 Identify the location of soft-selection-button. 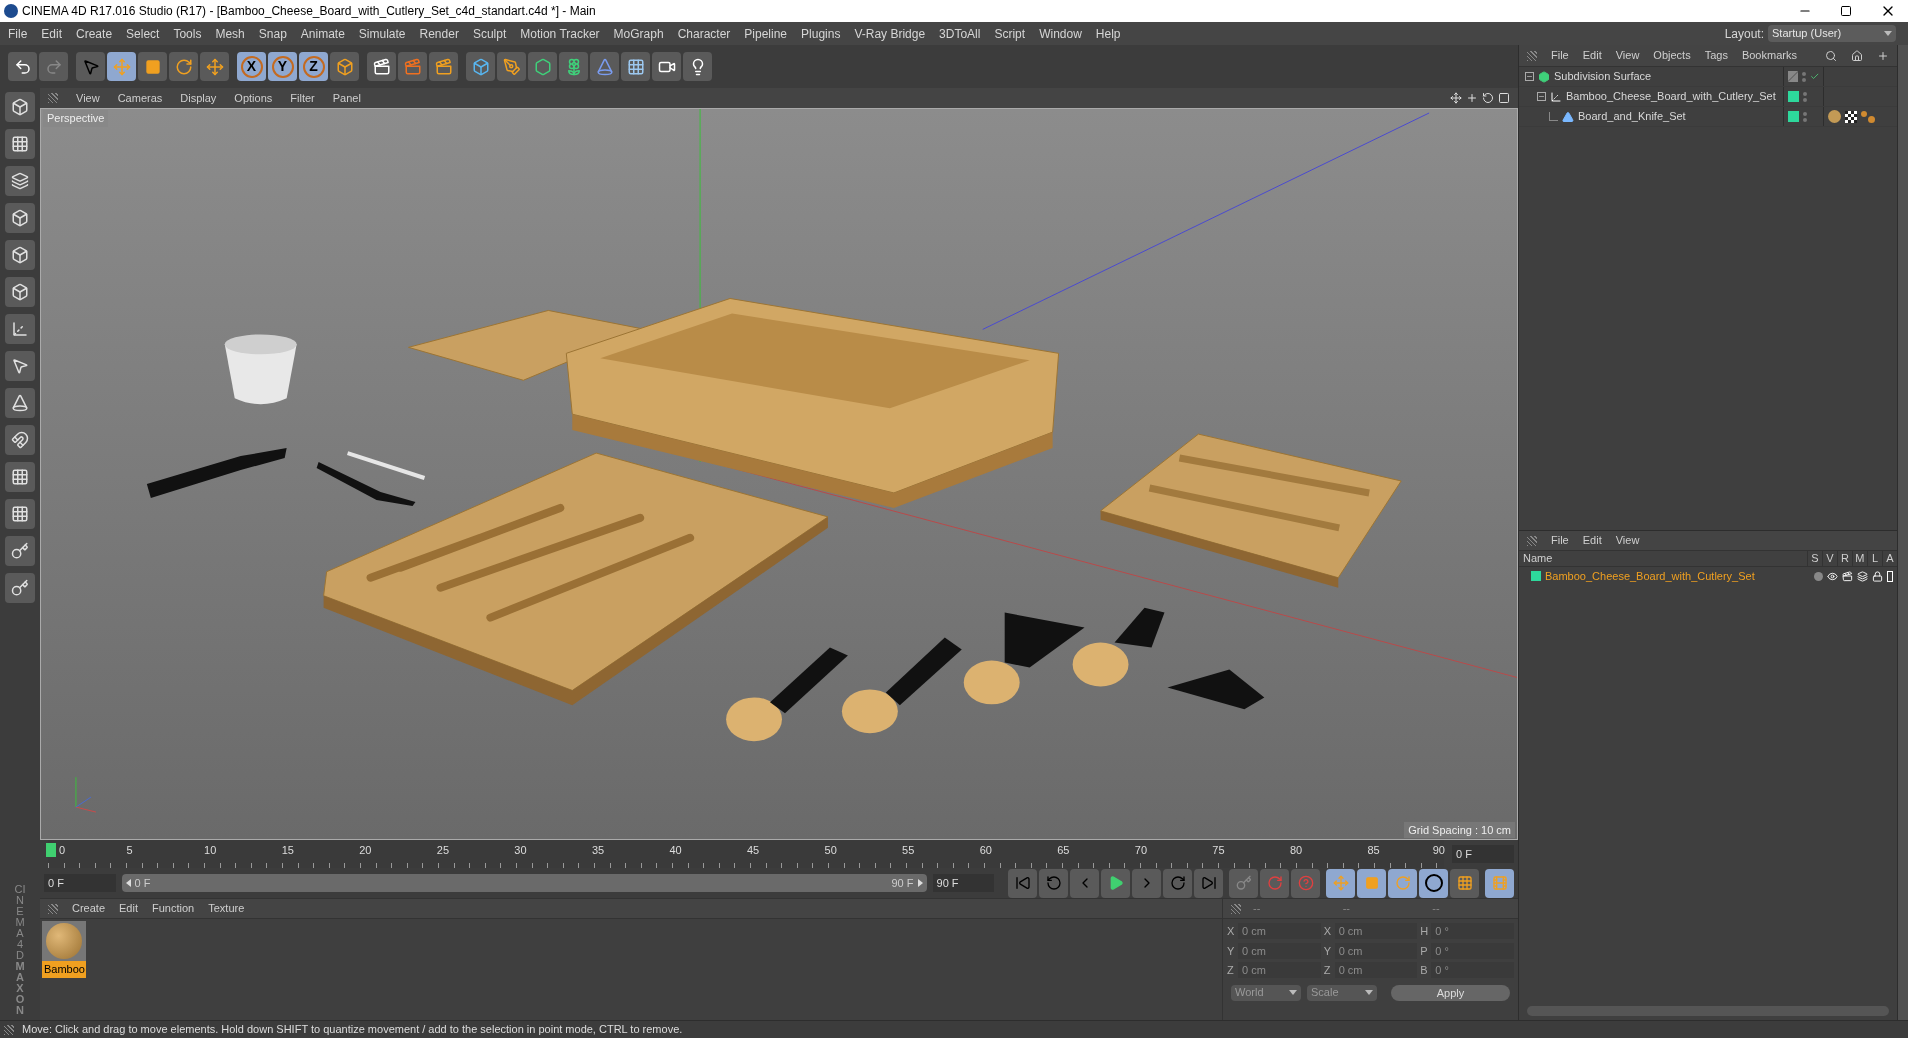
(20, 403).